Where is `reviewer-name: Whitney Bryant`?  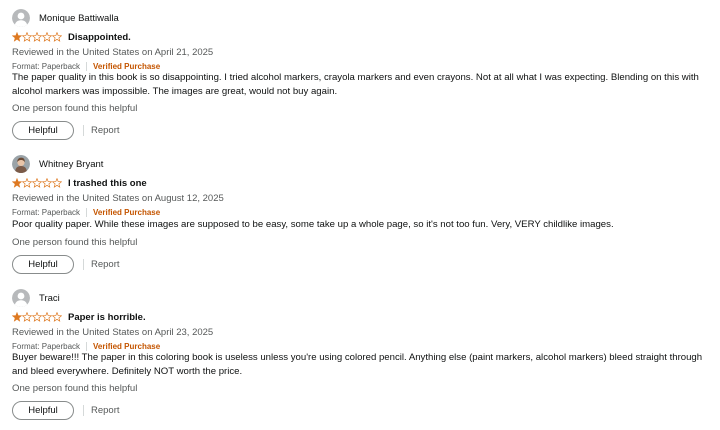
reviewer-name: Whitney Bryant is located at coordinates (71, 164).